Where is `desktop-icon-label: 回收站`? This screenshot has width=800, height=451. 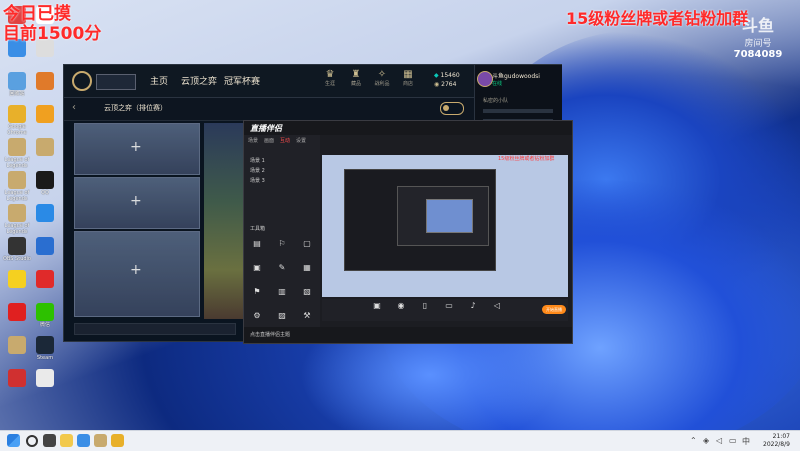 desktop-icon-label: 回收站 is located at coordinates (17, 94).